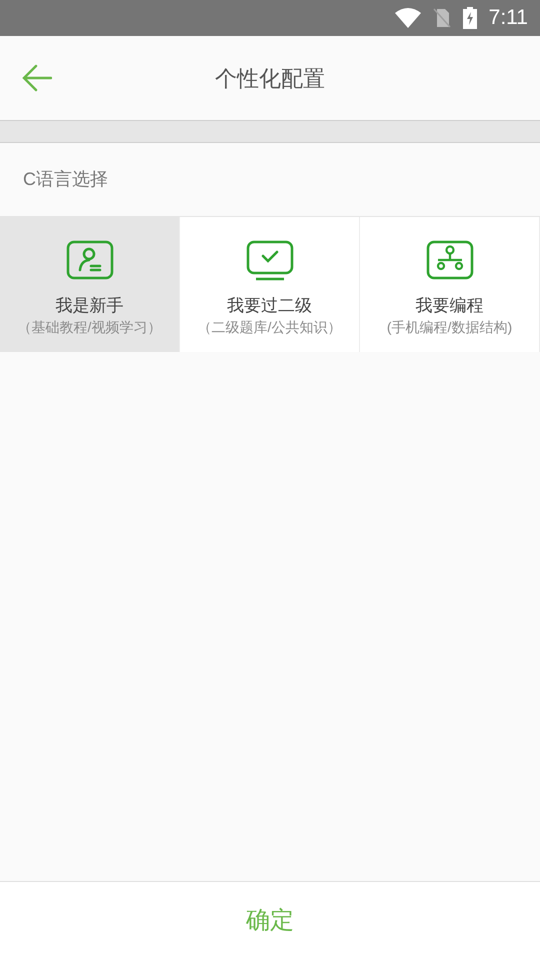  What do you see at coordinates (469, 18) in the screenshot?
I see `battery-charging-icon` at bounding box center [469, 18].